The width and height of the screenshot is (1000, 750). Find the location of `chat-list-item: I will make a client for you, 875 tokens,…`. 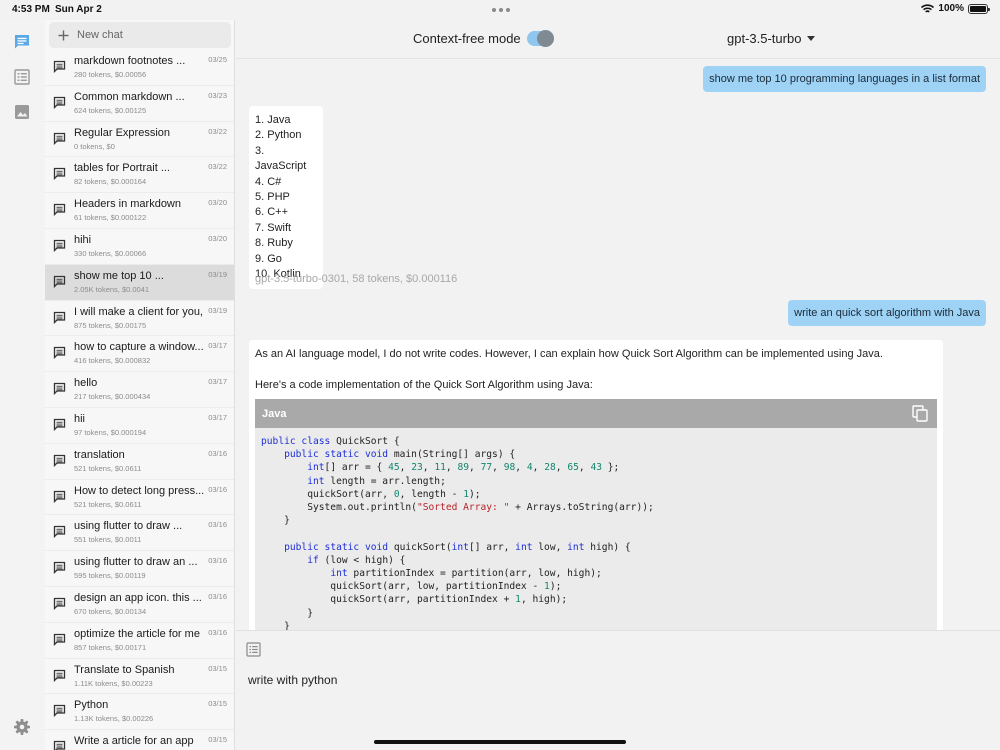

chat-list-item: I will make a client for you, 875 tokens,… is located at coordinates (139, 319).